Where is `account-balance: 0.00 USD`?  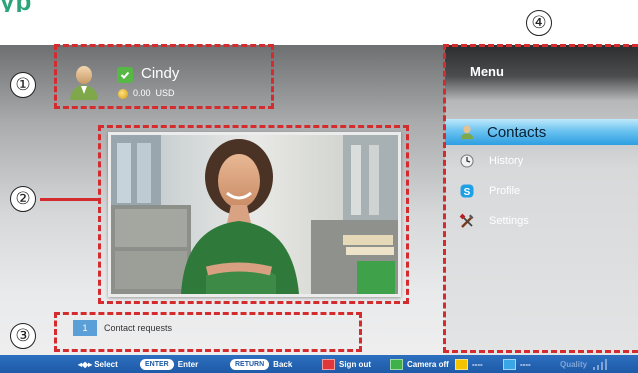 account-balance: 0.00 USD is located at coordinates (154, 93).